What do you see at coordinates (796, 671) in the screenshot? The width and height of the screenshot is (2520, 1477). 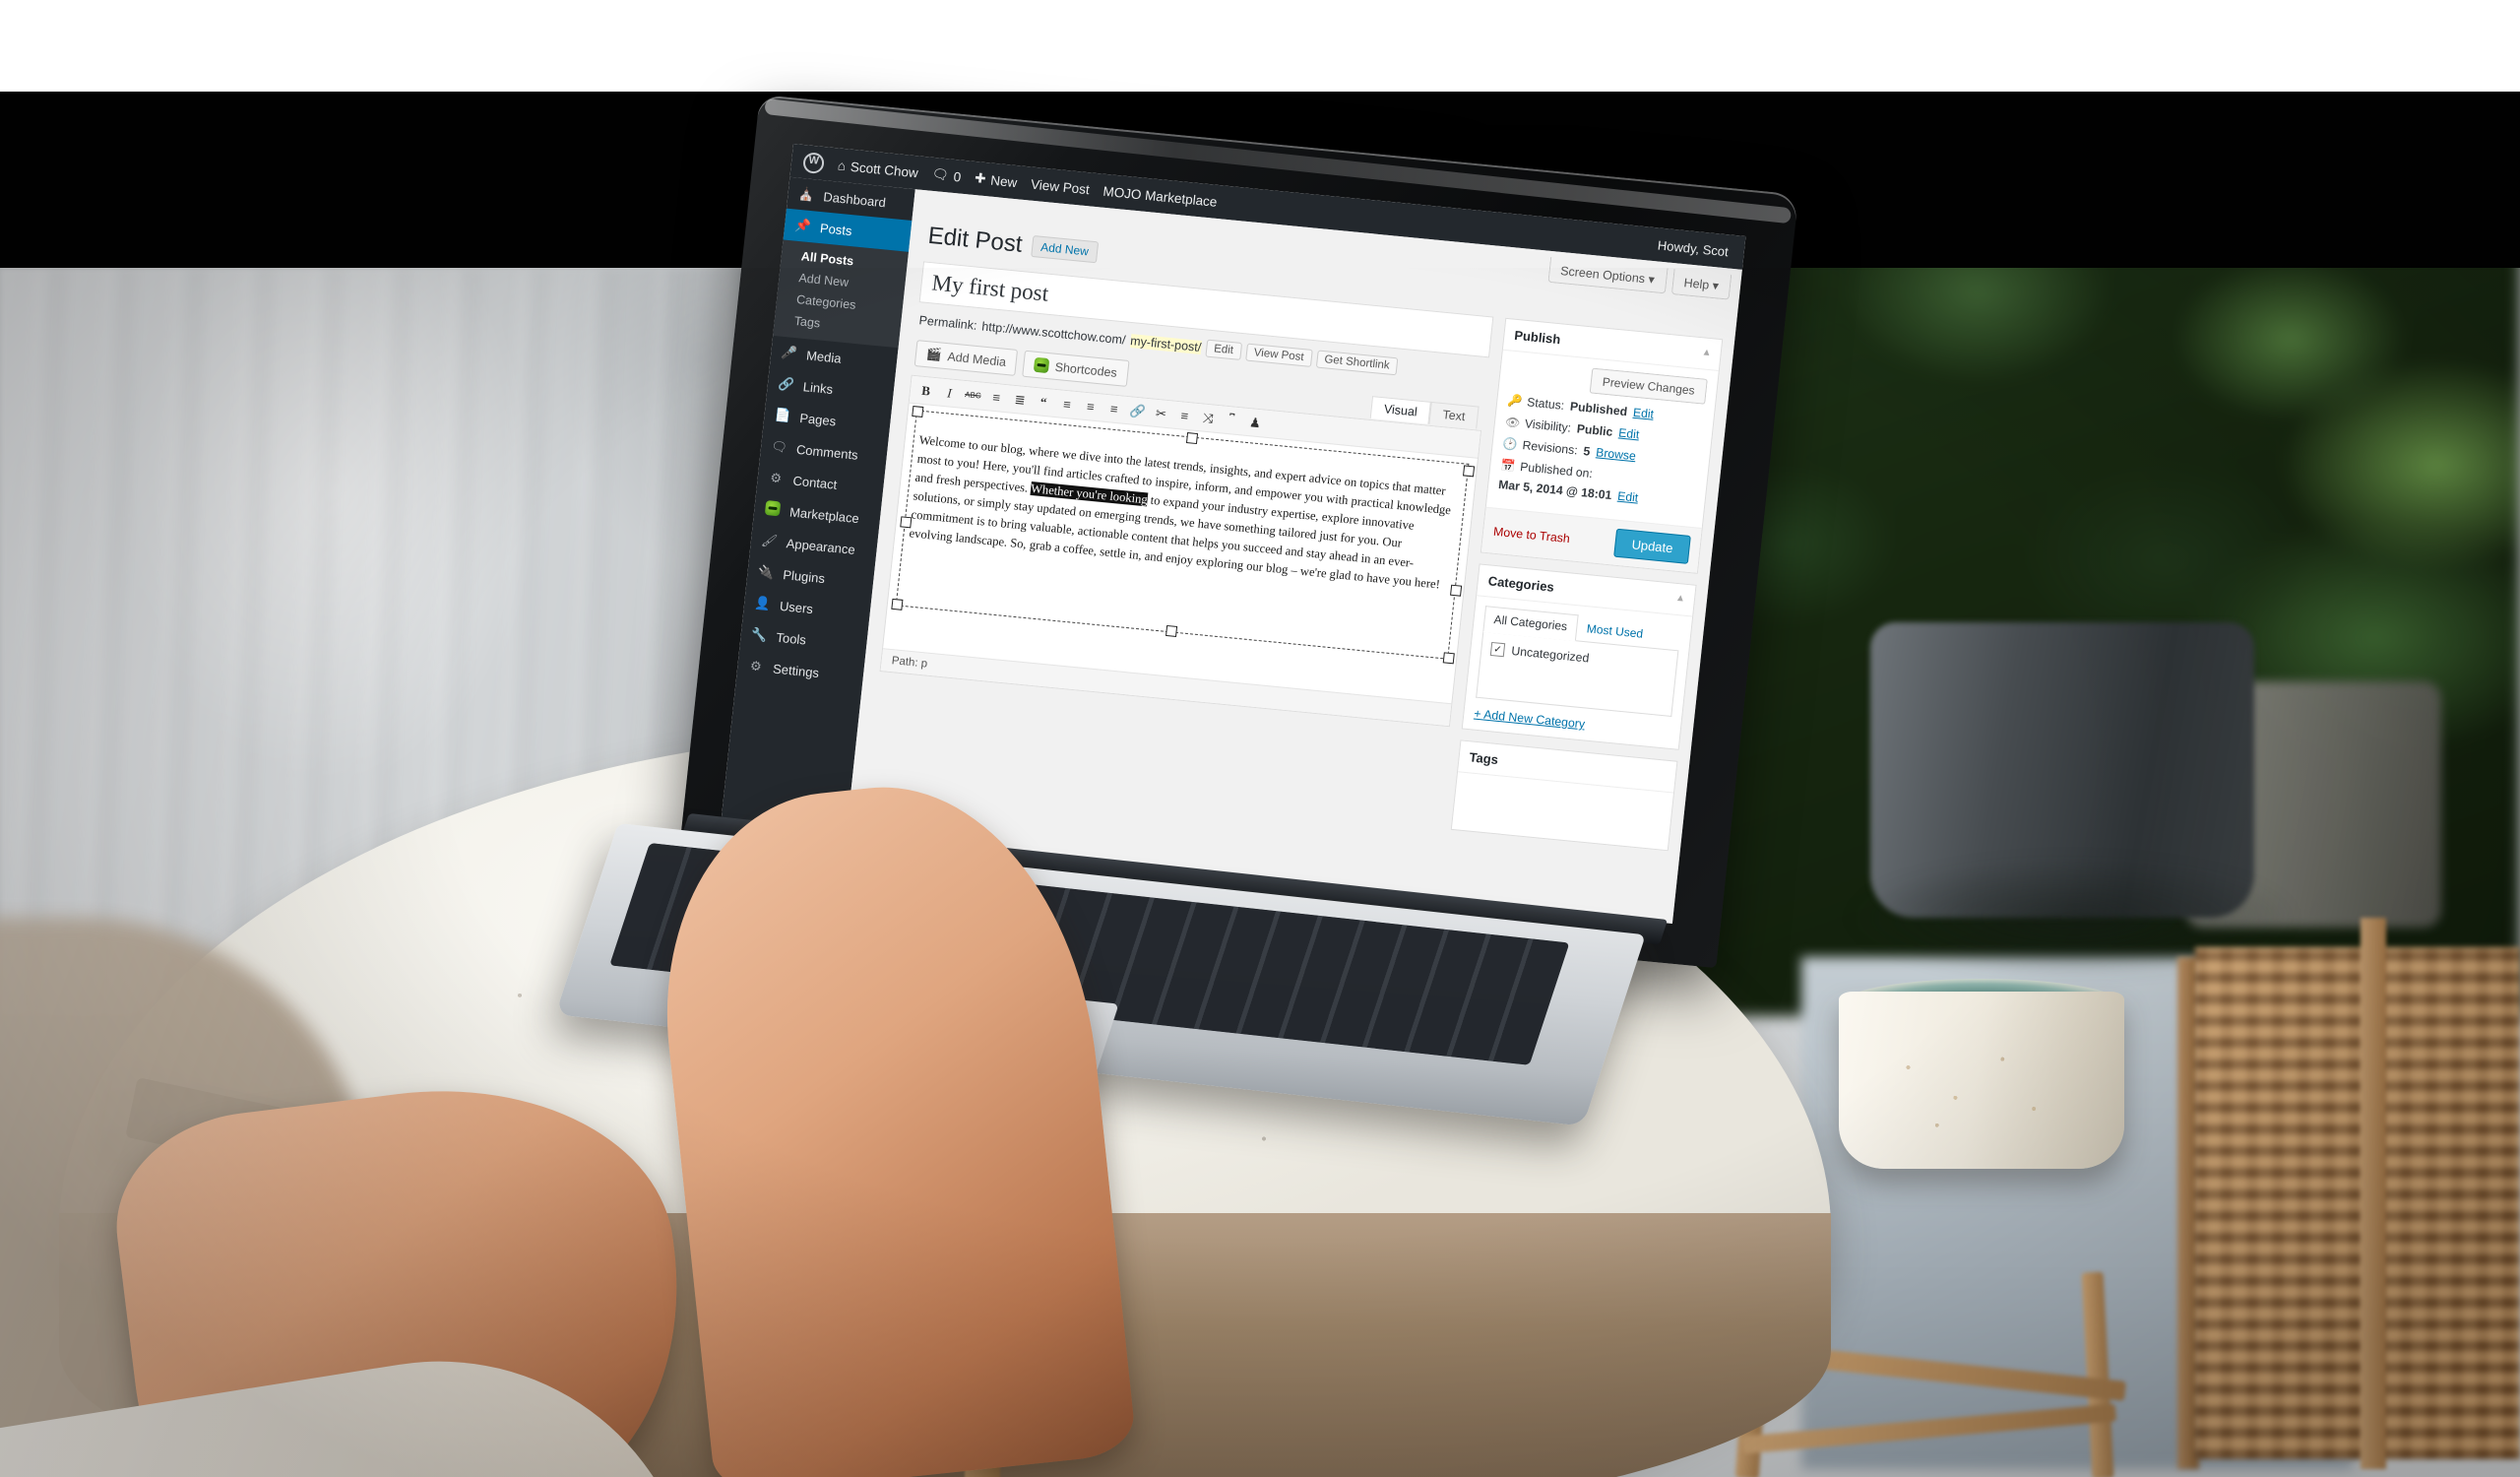 I see `sidebar-item-label: Settings` at bounding box center [796, 671].